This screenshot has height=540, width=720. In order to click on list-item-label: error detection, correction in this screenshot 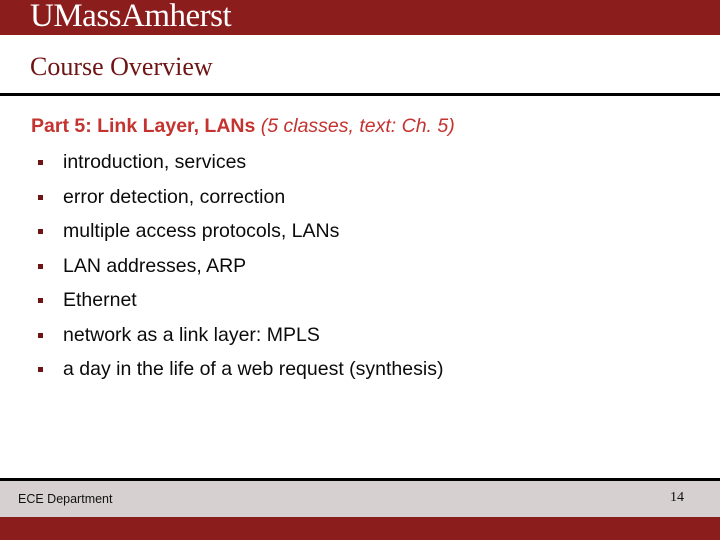, I will do `click(174, 196)`.